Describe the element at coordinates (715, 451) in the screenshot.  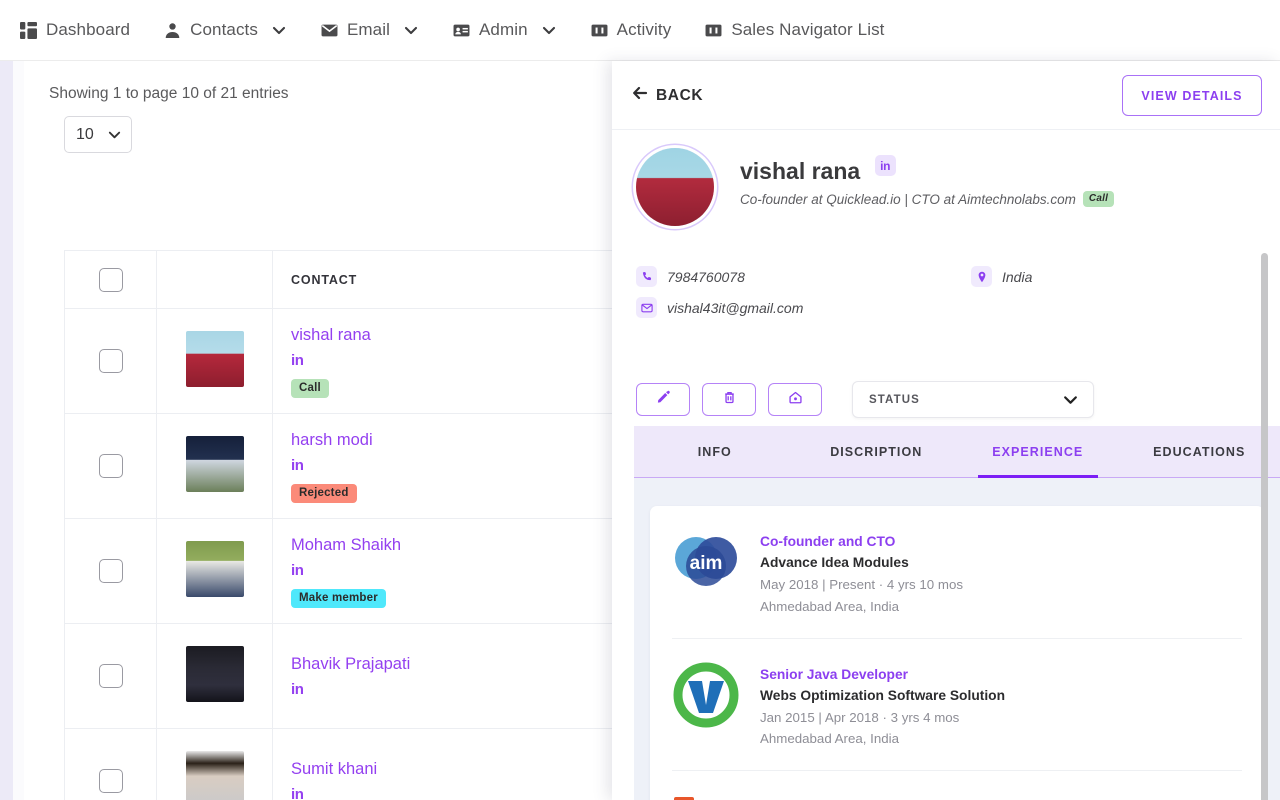
I see `tab-info: INFO` at that location.